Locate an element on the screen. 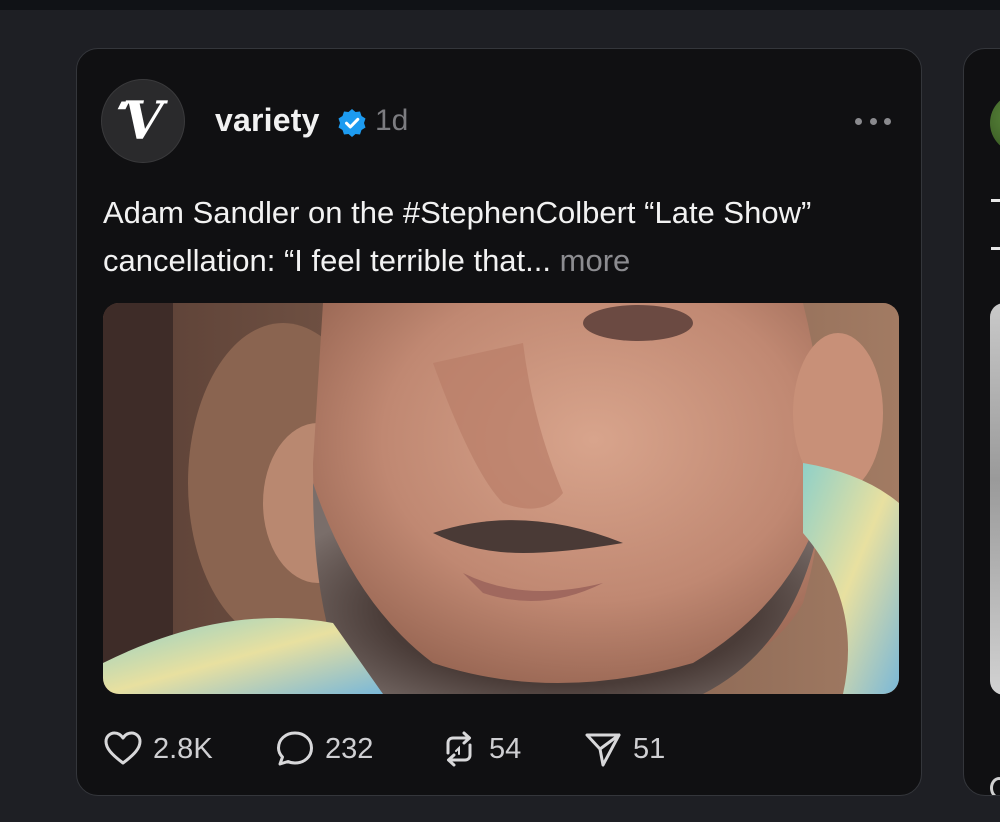  reply-count: 232 is located at coordinates (349, 748).